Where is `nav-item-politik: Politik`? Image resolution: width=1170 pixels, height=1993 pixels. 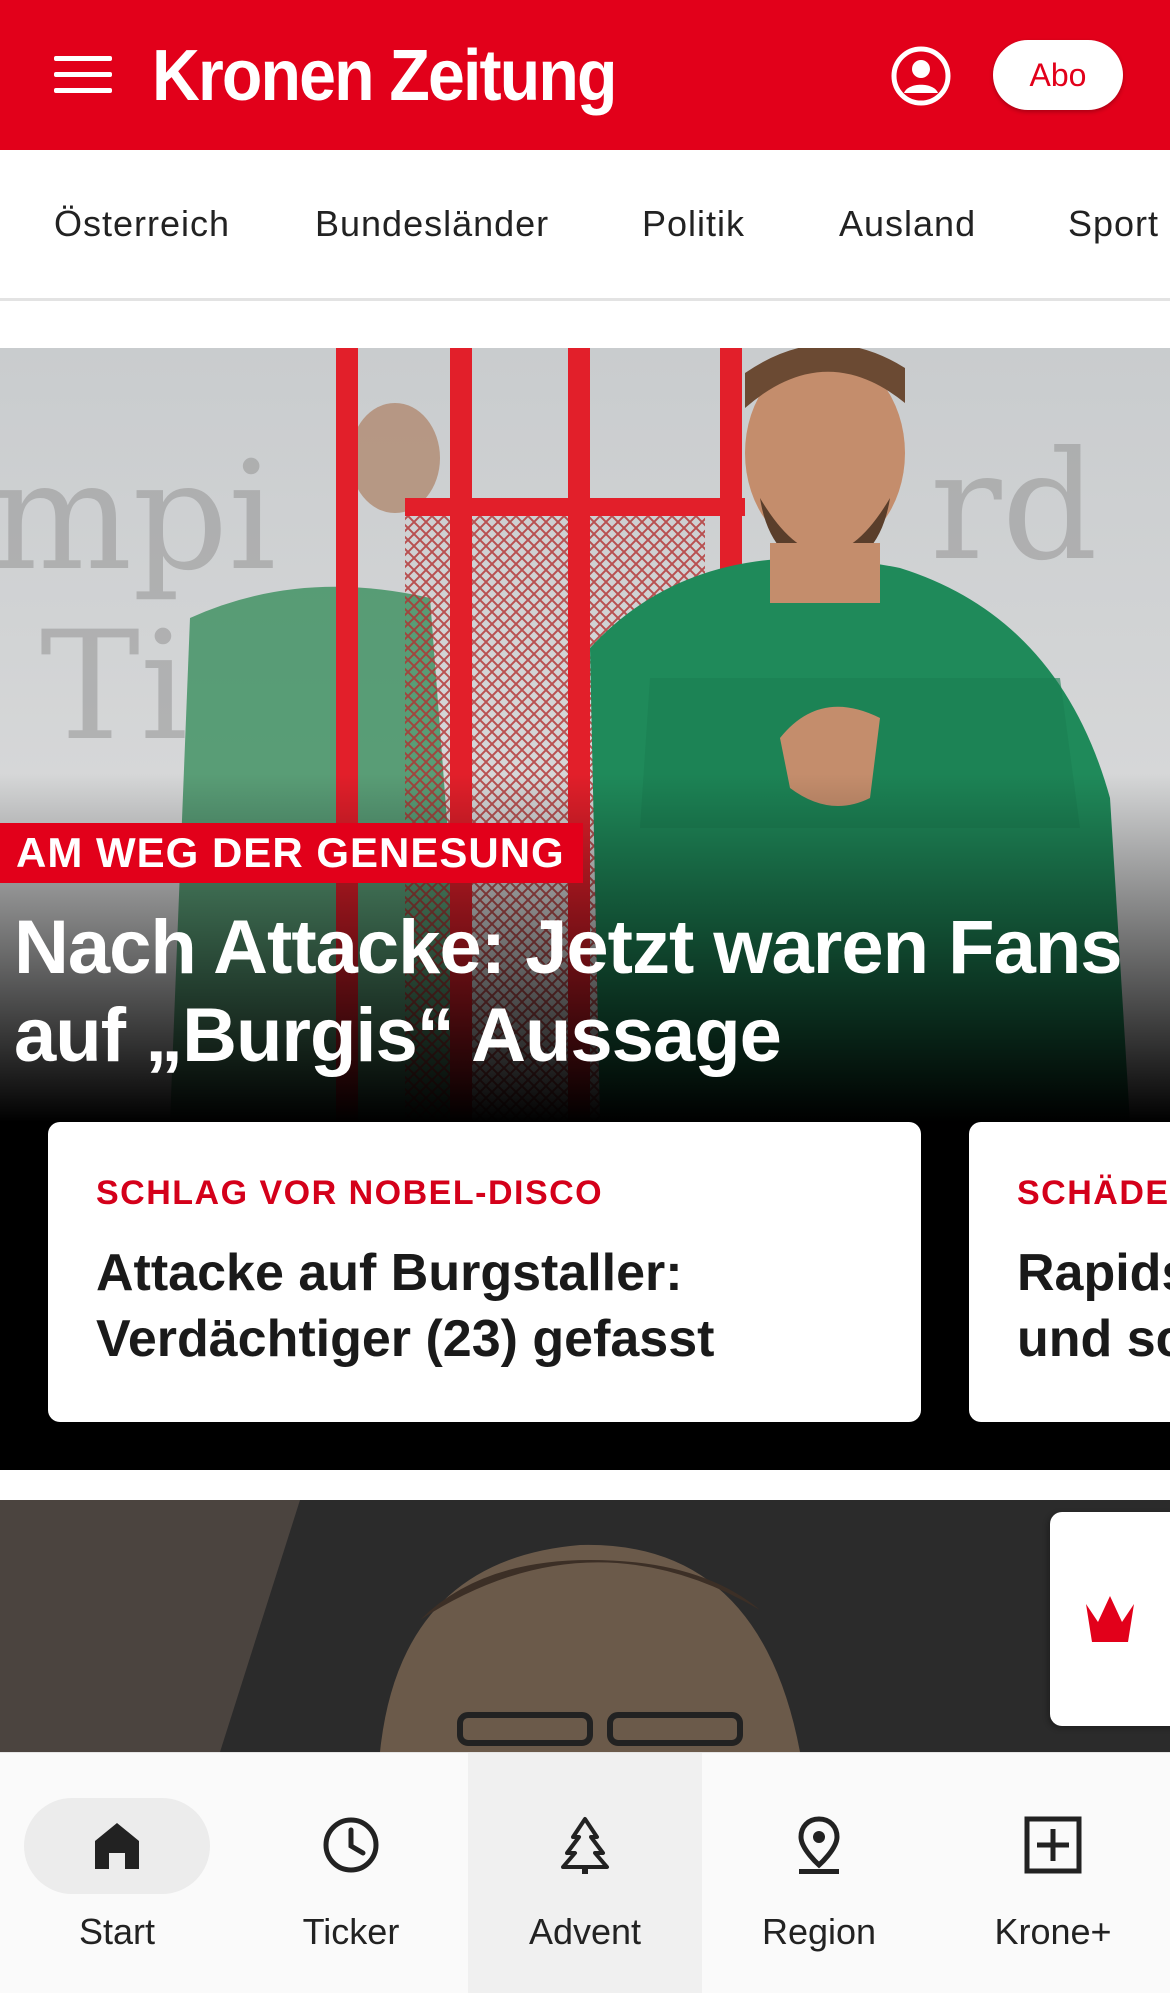 nav-item-politik: Politik is located at coordinates (693, 224).